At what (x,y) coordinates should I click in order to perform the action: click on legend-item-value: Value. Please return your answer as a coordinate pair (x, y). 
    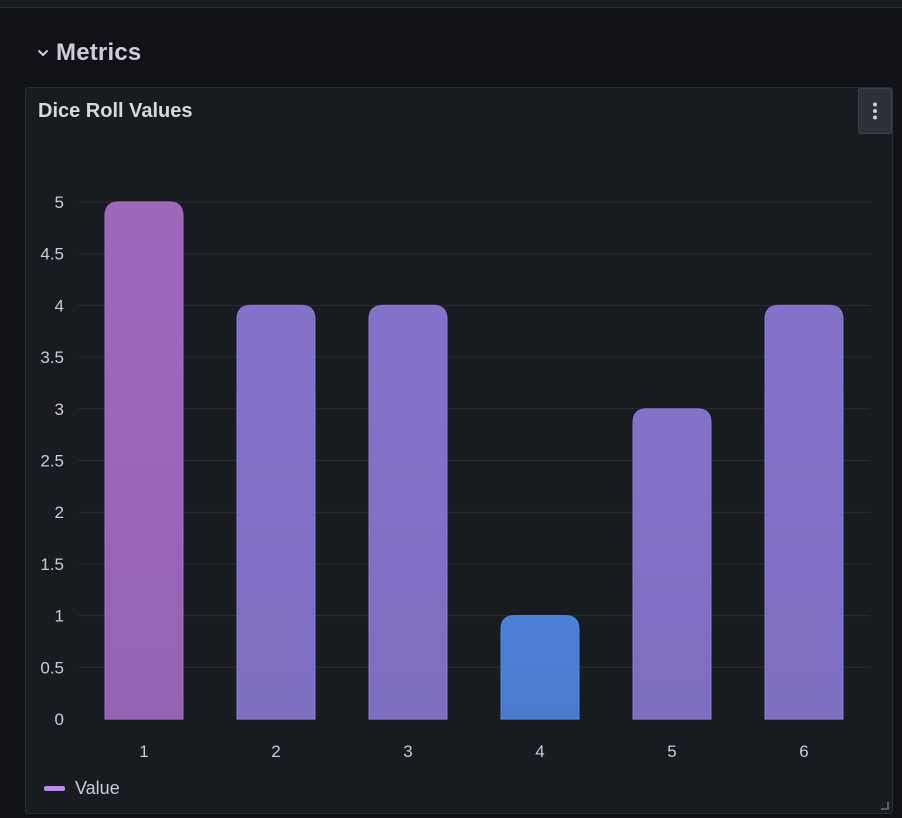
    Looking at the image, I should click on (82, 788).